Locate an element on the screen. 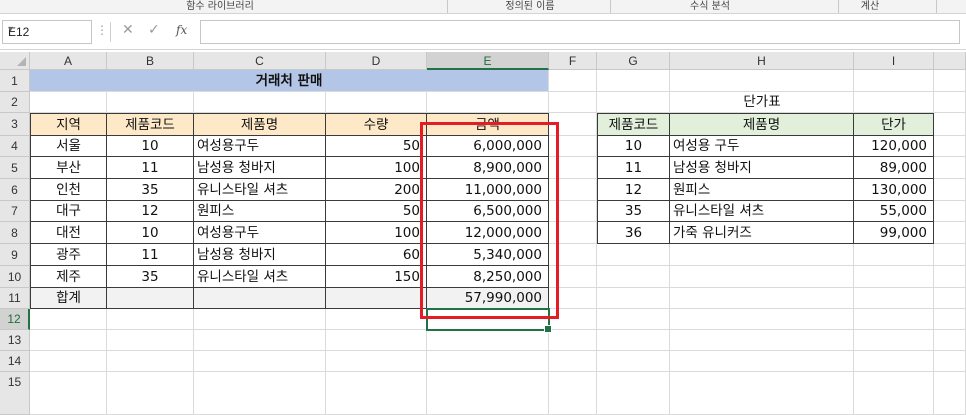 This screenshot has width=966, height=415. sales-table-title: 거래처 판매 is located at coordinates (289, 81).